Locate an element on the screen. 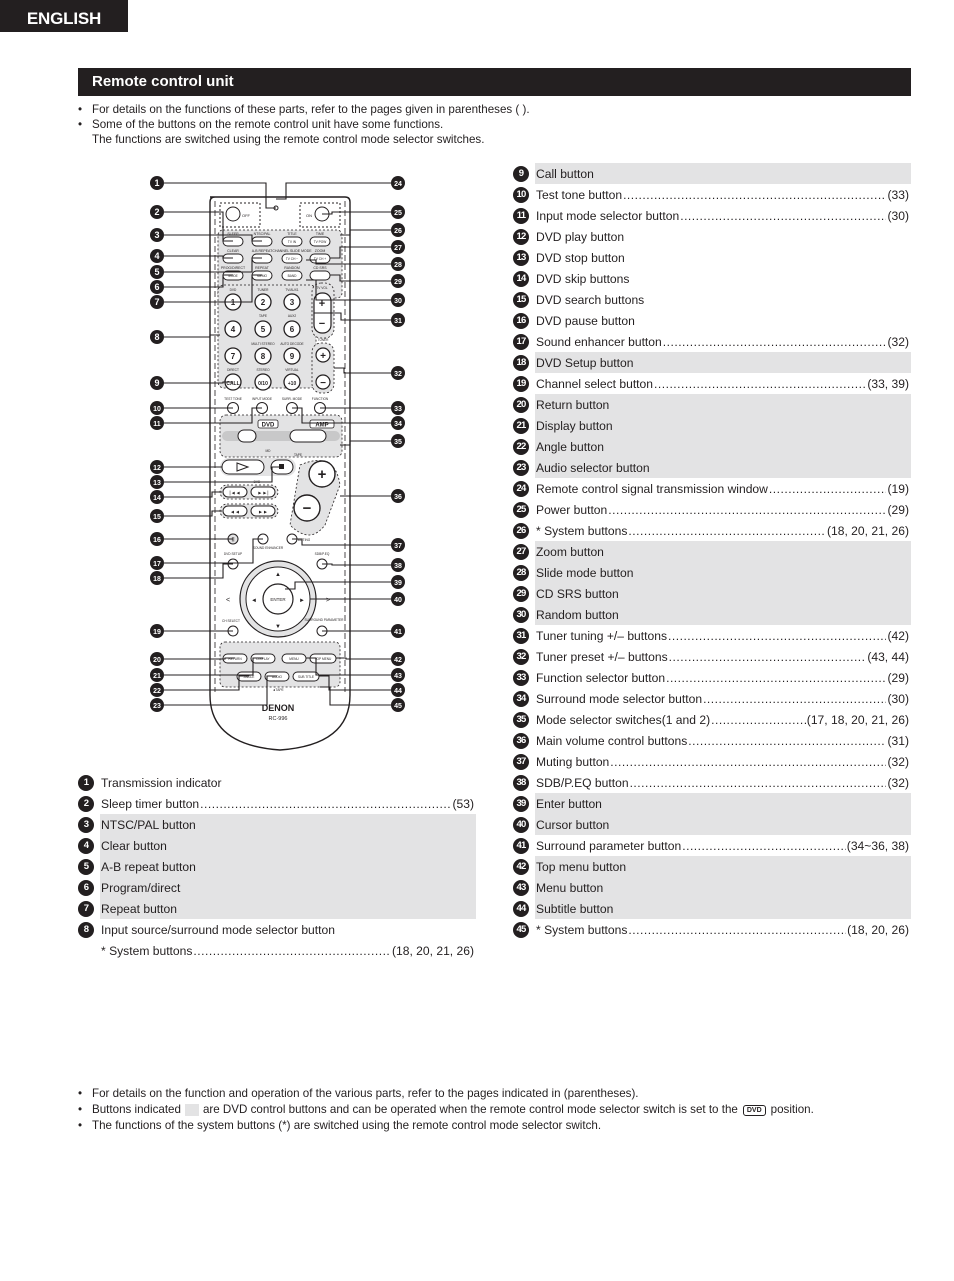 Image resolution: width=954 pixels, height=1281 pixels. callout-number: 23 is located at coordinates (157, 706).